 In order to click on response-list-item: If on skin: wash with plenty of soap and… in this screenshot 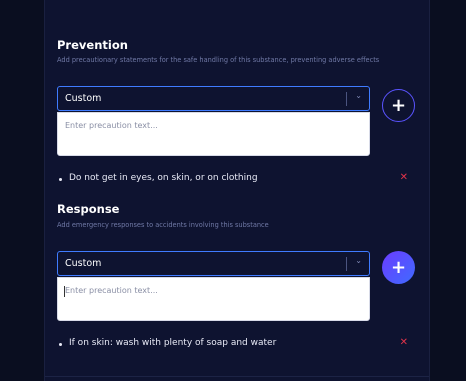, I will do `click(237, 344)`.